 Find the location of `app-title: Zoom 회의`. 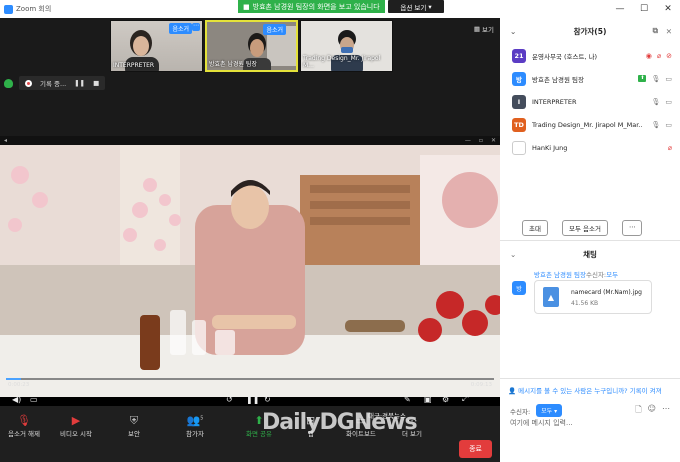

app-title: Zoom 회의 is located at coordinates (25, 9).